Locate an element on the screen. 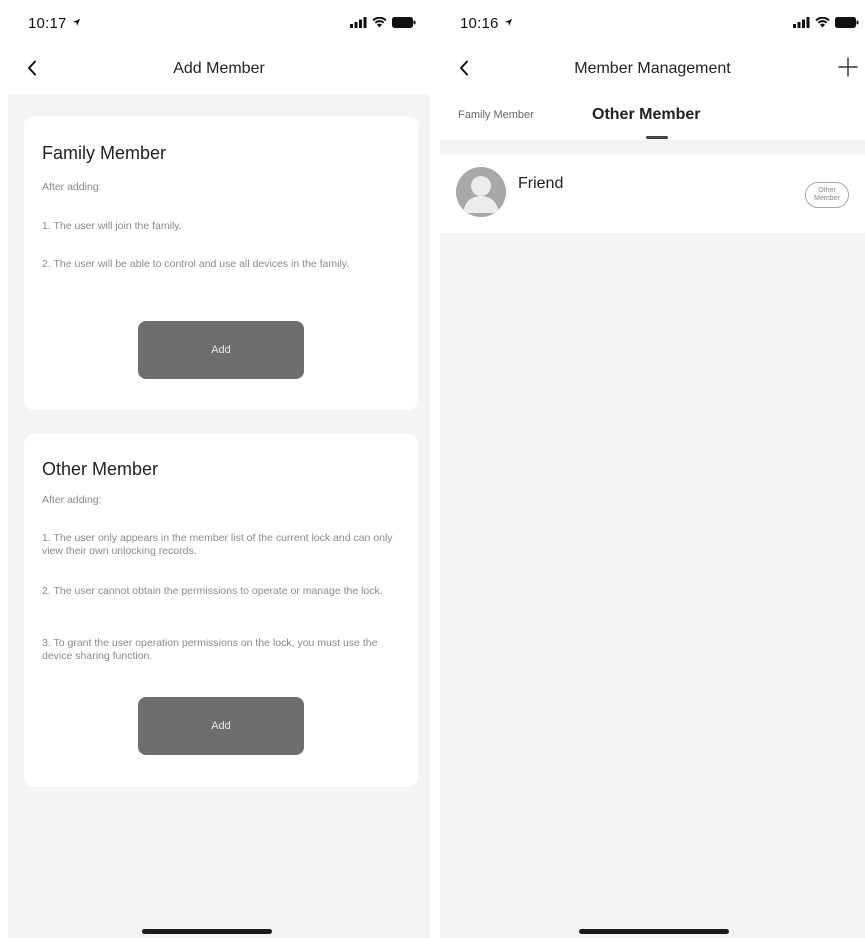  add-other-member-button: Add is located at coordinates (221, 726).